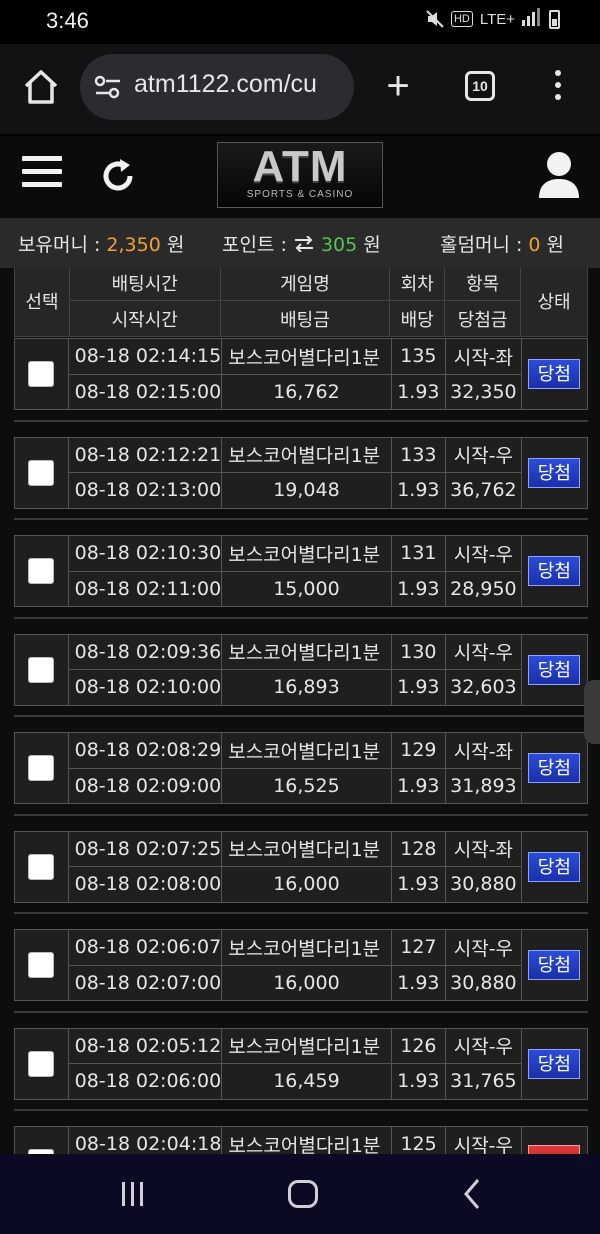  What do you see at coordinates (108, 87) in the screenshot?
I see `site-settings-icon` at bounding box center [108, 87].